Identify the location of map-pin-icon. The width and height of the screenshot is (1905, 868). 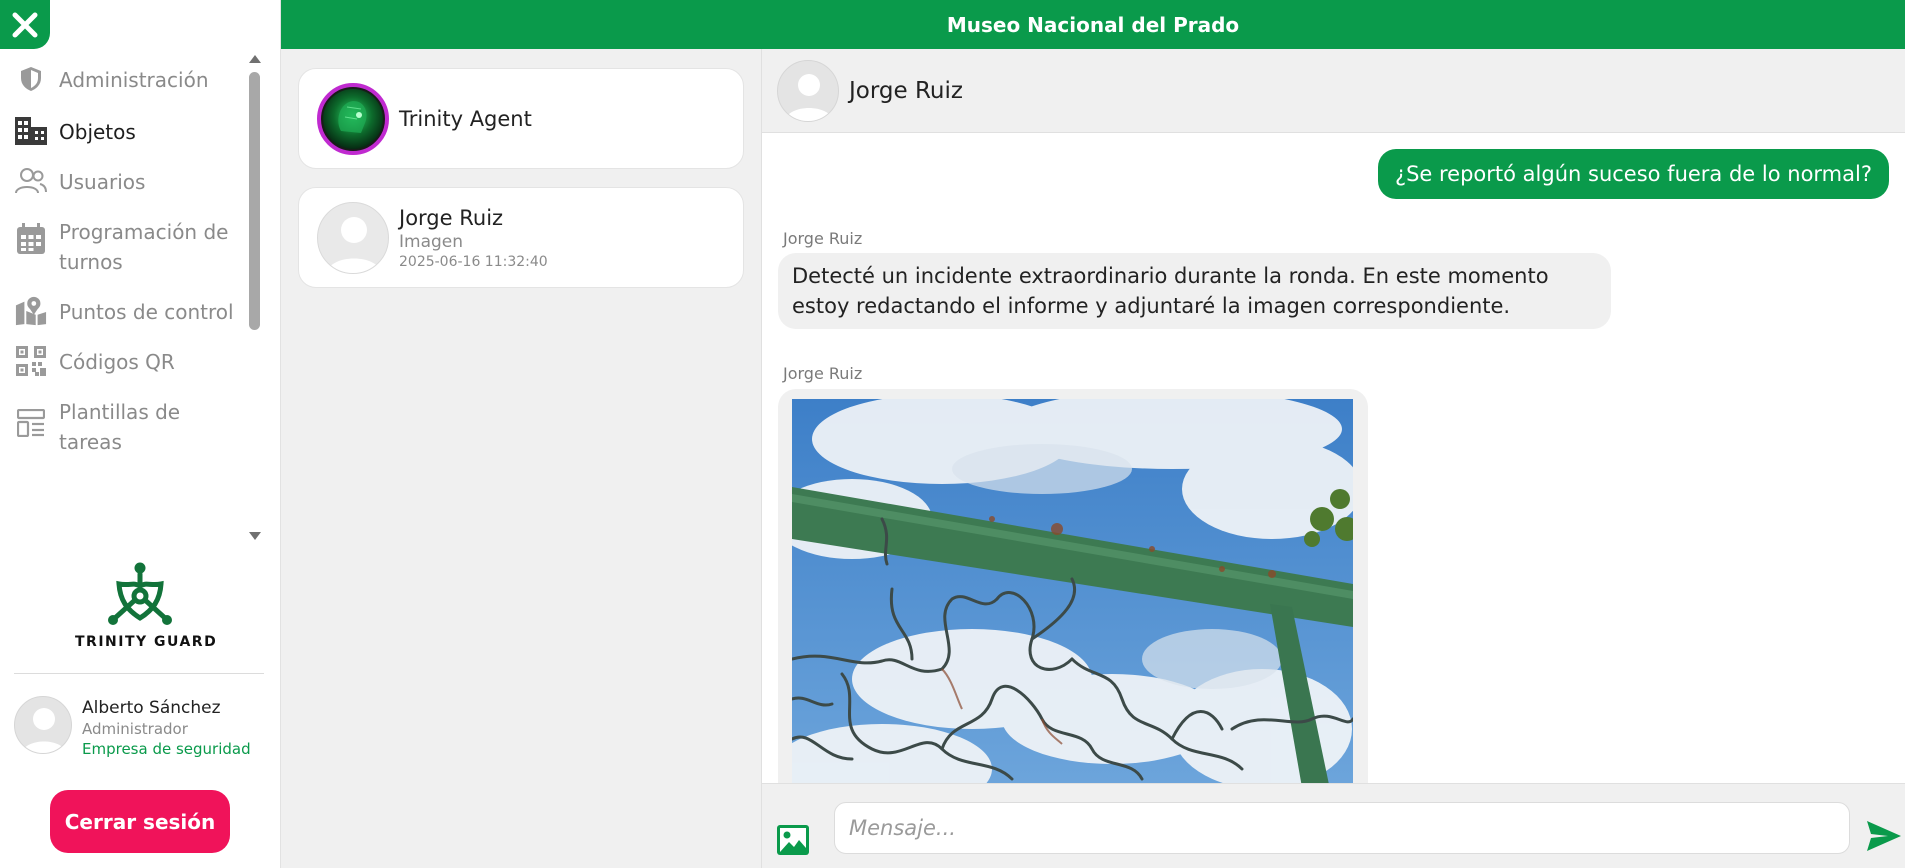
(31, 311).